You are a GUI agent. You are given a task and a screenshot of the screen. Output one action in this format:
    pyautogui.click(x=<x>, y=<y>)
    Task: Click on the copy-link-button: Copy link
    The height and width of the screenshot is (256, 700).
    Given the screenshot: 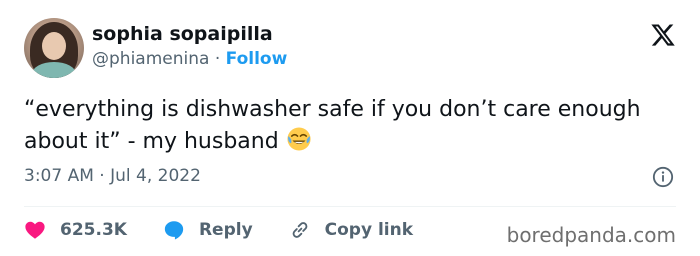 What is the action you would take?
    pyautogui.click(x=351, y=230)
    